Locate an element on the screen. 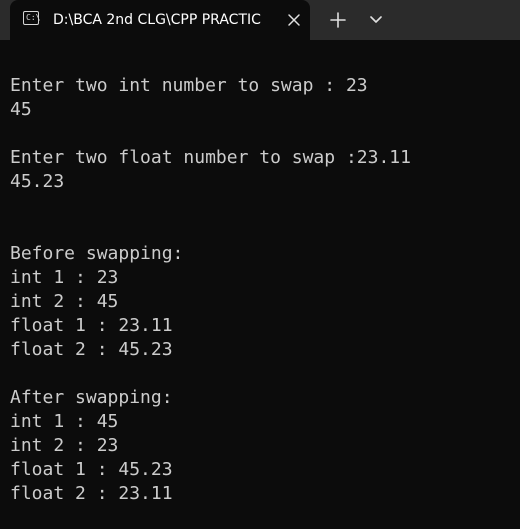 Image resolution: width=520 pixels, height=529 pixels. console-line: 45.23 is located at coordinates (37, 181).